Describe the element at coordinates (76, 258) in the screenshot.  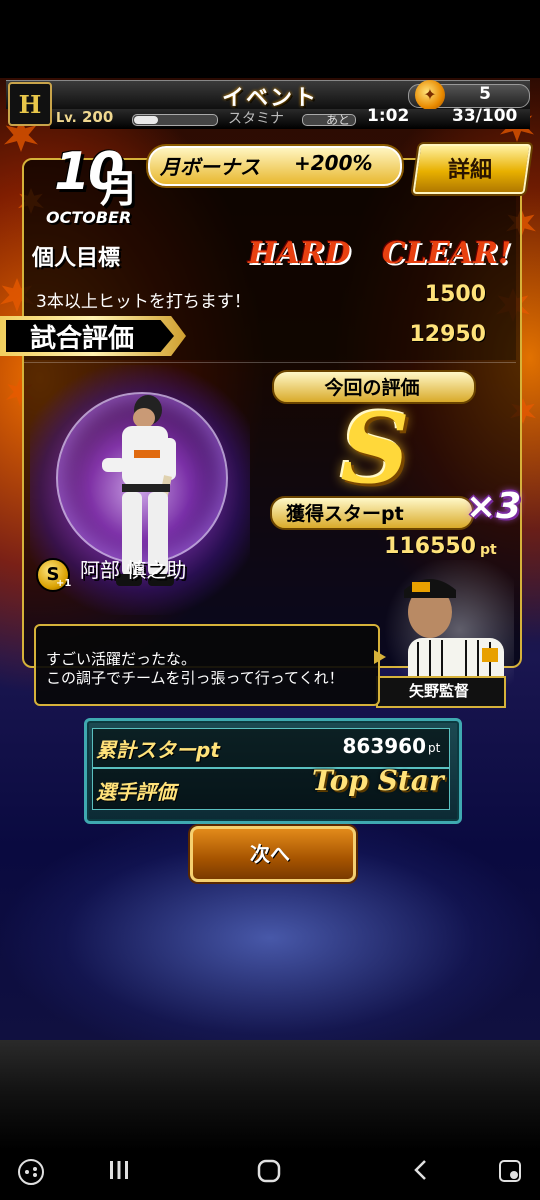
I see `personal-goal-label: 個人目標` at that location.